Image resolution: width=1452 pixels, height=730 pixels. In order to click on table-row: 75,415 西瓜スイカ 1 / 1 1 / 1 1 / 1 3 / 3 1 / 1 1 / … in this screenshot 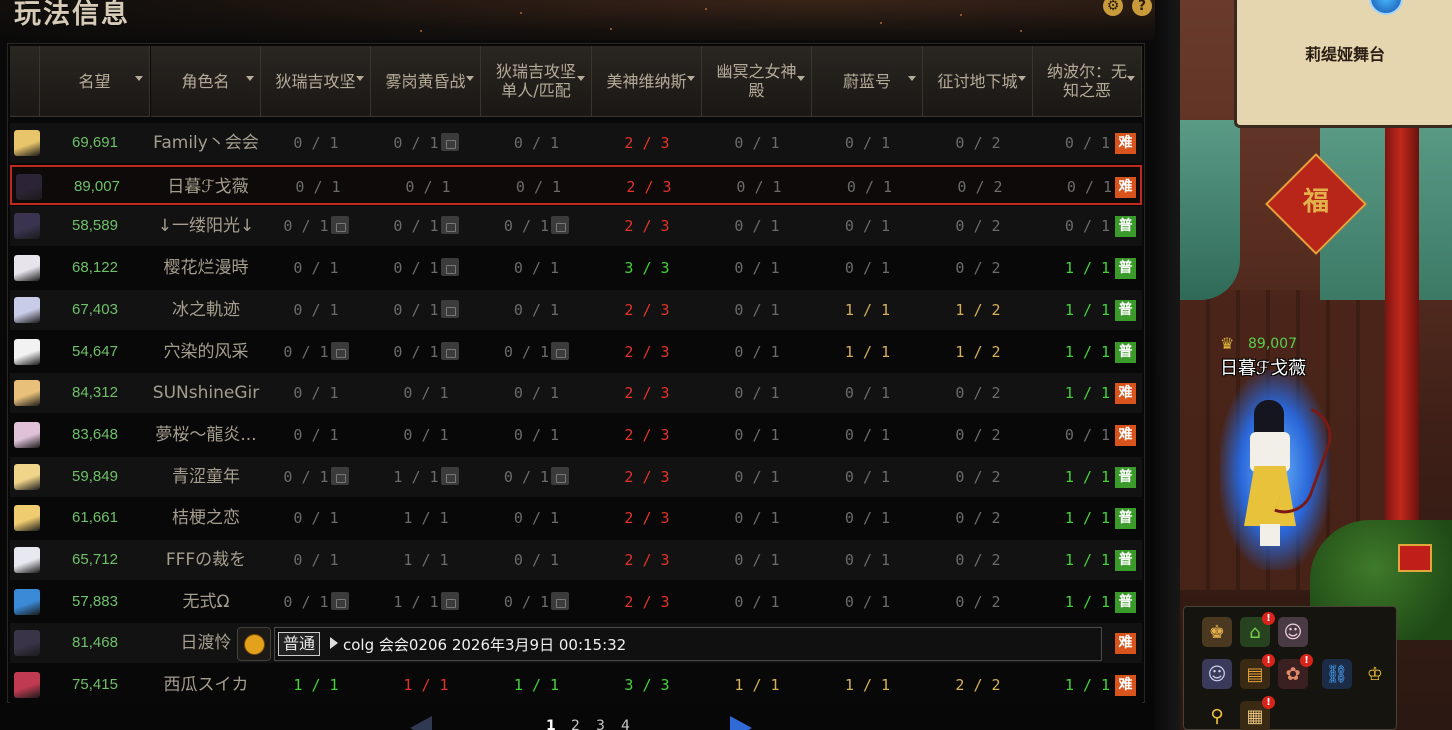, I will do `click(576, 685)`.